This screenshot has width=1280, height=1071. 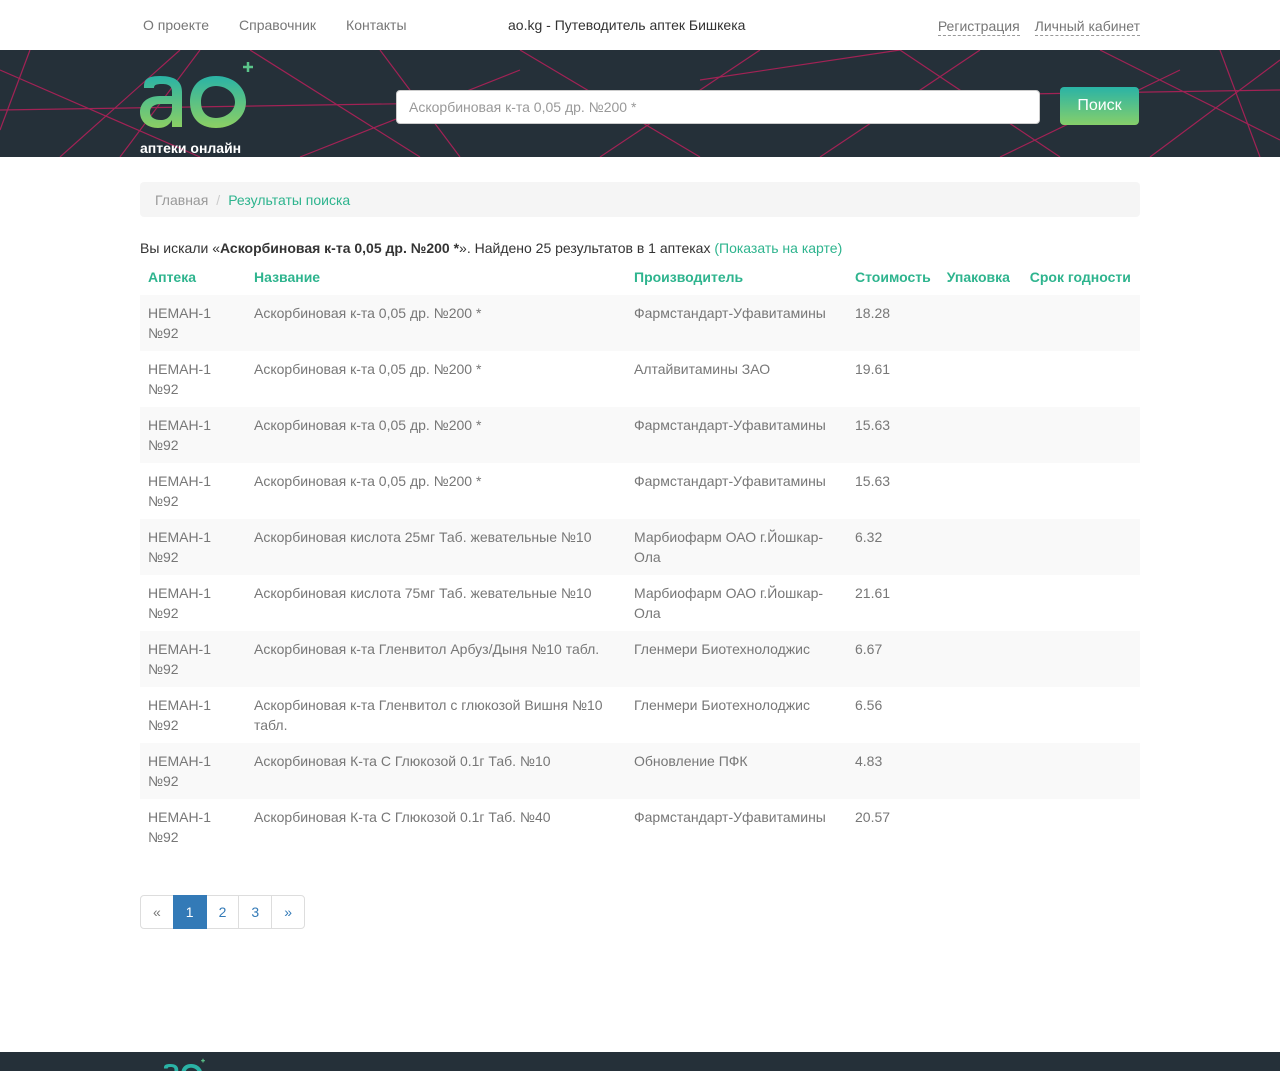 I want to click on cell-maker: Алтайвитамины ЗАО, so click(x=702, y=369).